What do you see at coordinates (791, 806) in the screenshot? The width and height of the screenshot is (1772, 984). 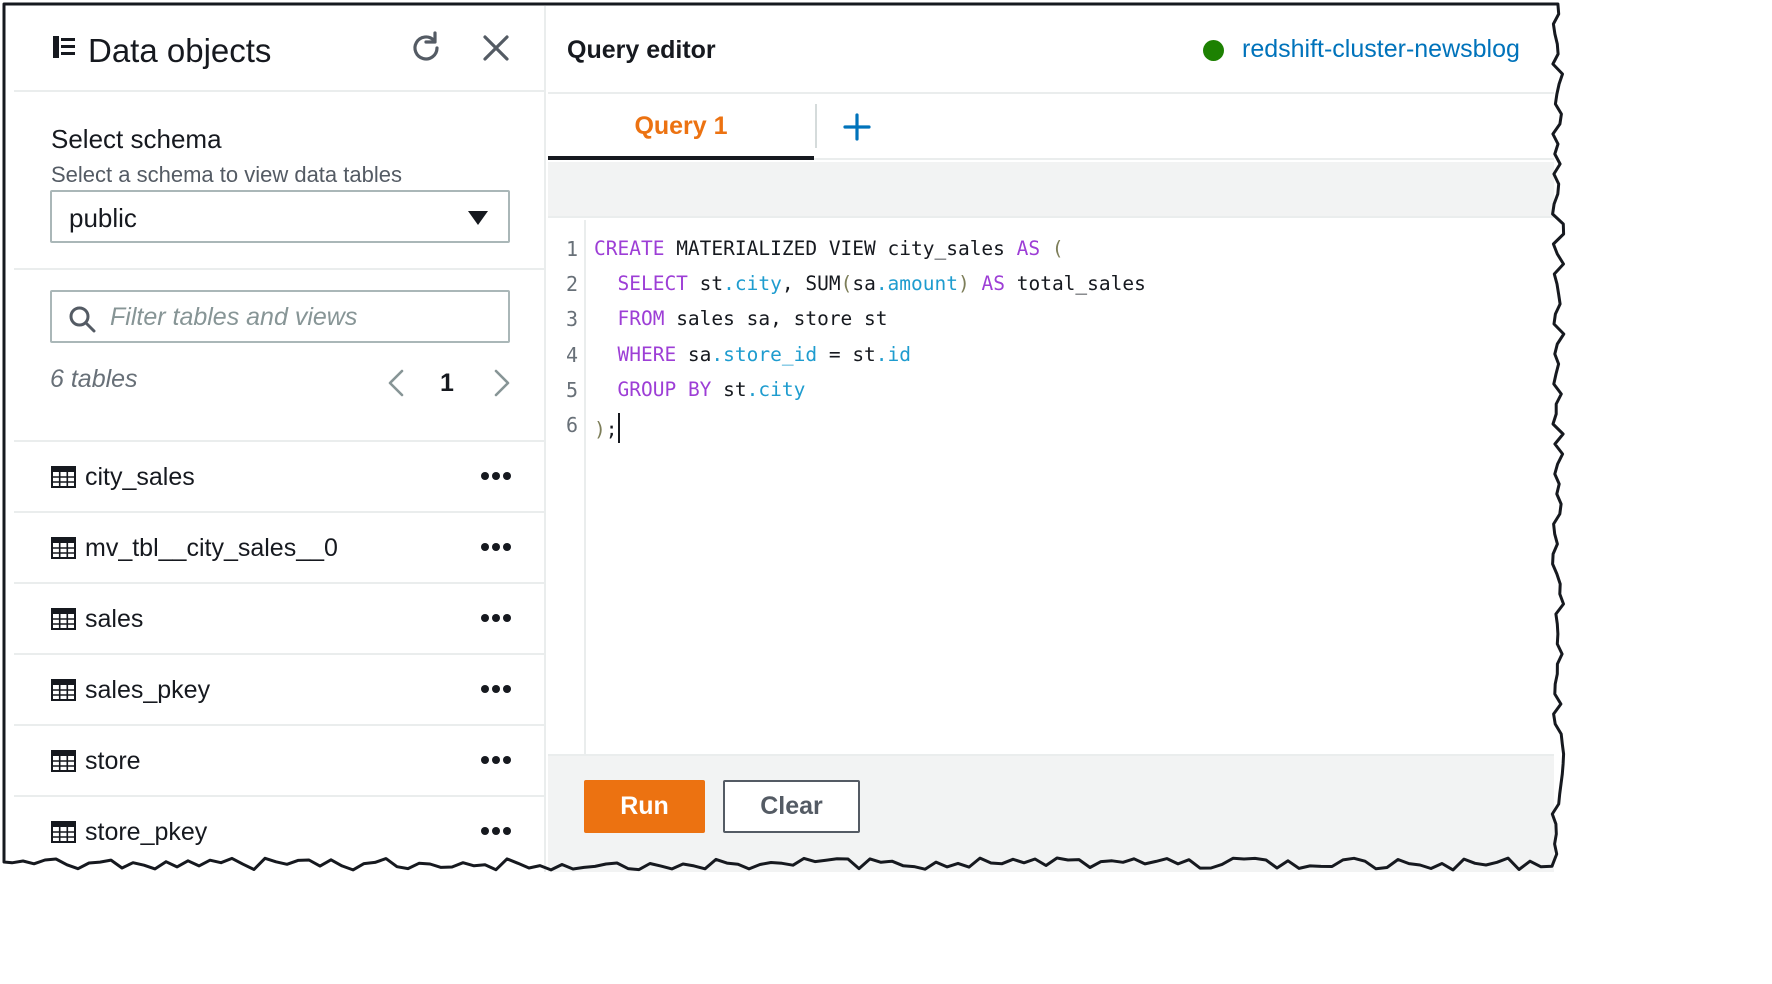 I see `clear-button: Clear` at bounding box center [791, 806].